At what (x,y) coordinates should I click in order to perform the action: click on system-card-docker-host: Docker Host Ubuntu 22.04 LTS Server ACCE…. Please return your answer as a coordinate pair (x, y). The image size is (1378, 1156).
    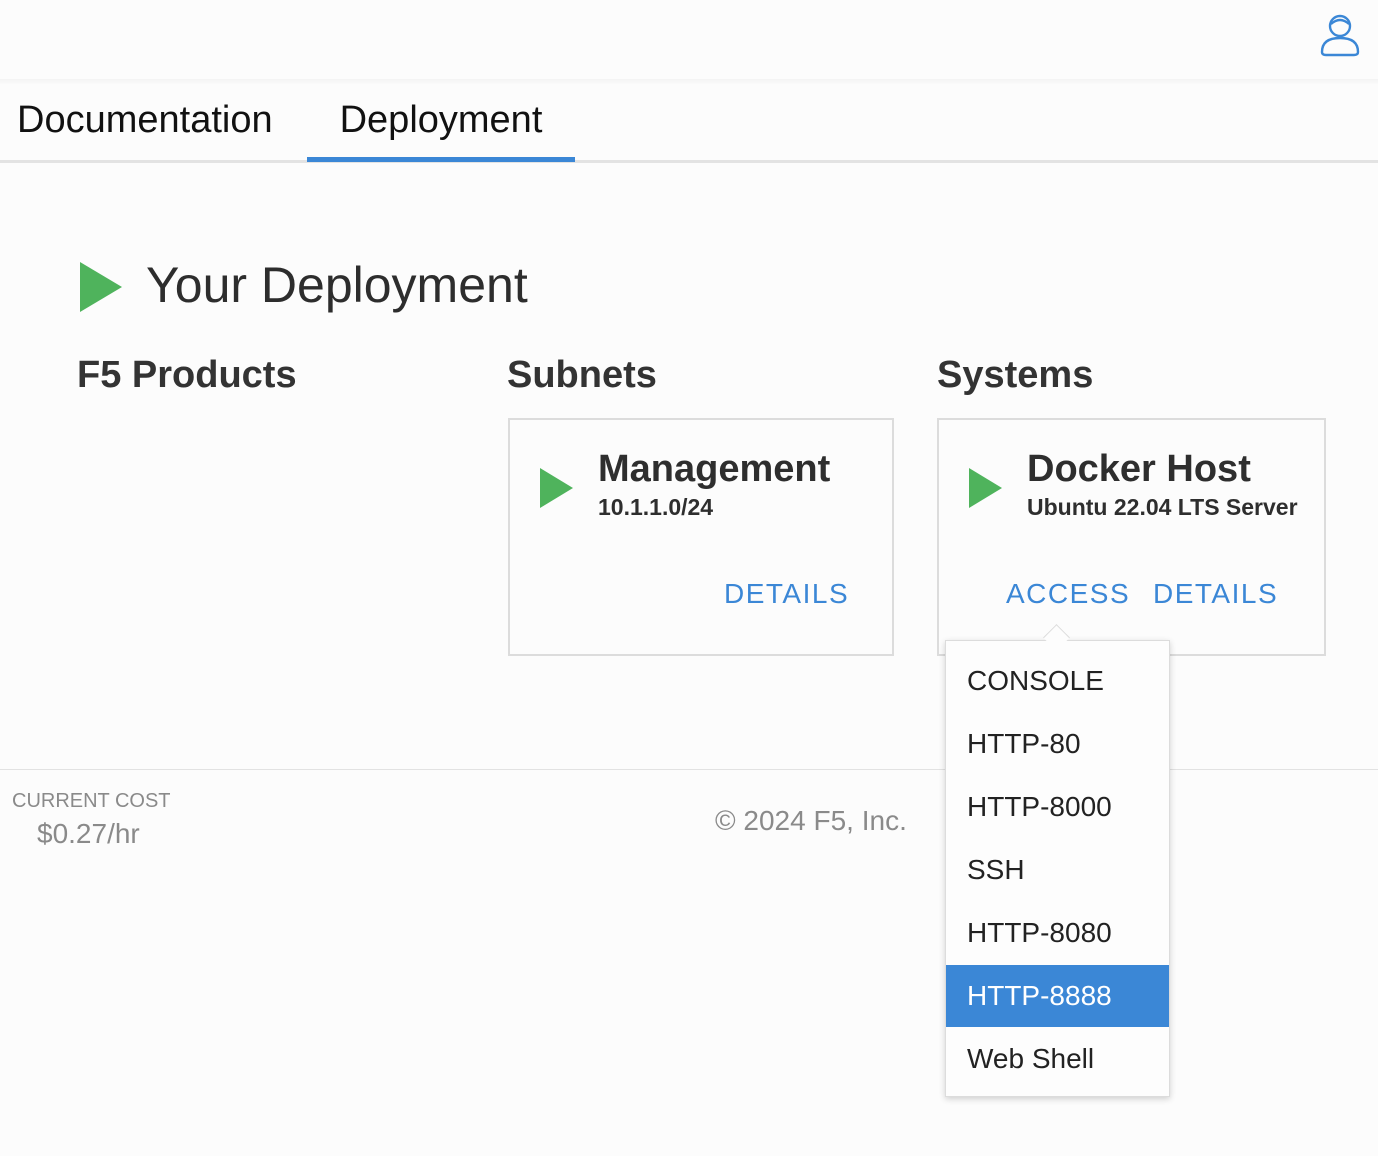
    Looking at the image, I should click on (1131, 537).